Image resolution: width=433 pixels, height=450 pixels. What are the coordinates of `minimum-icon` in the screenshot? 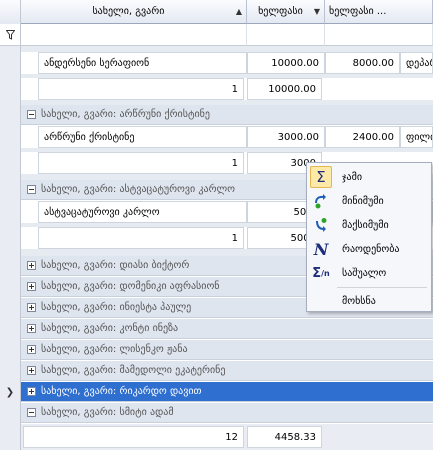 It's located at (321, 201).